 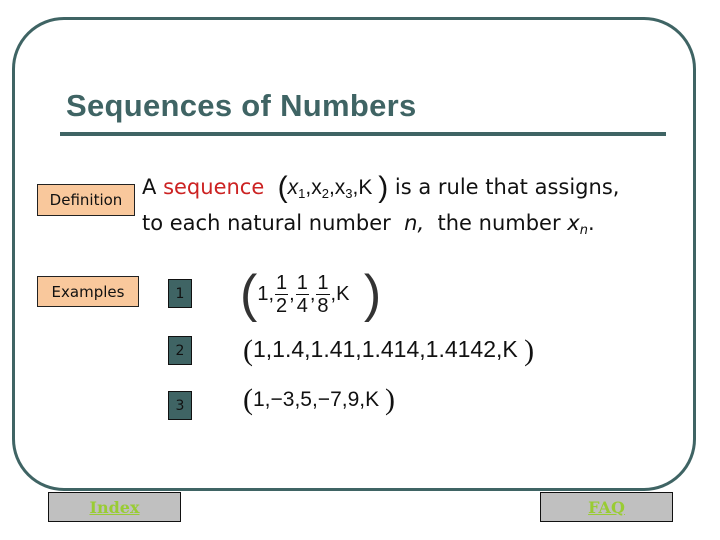 What do you see at coordinates (333, 187) in the screenshot?
I see `sequence-formula: (x1,x2,x3,K )` at bounding box center [333, 187].